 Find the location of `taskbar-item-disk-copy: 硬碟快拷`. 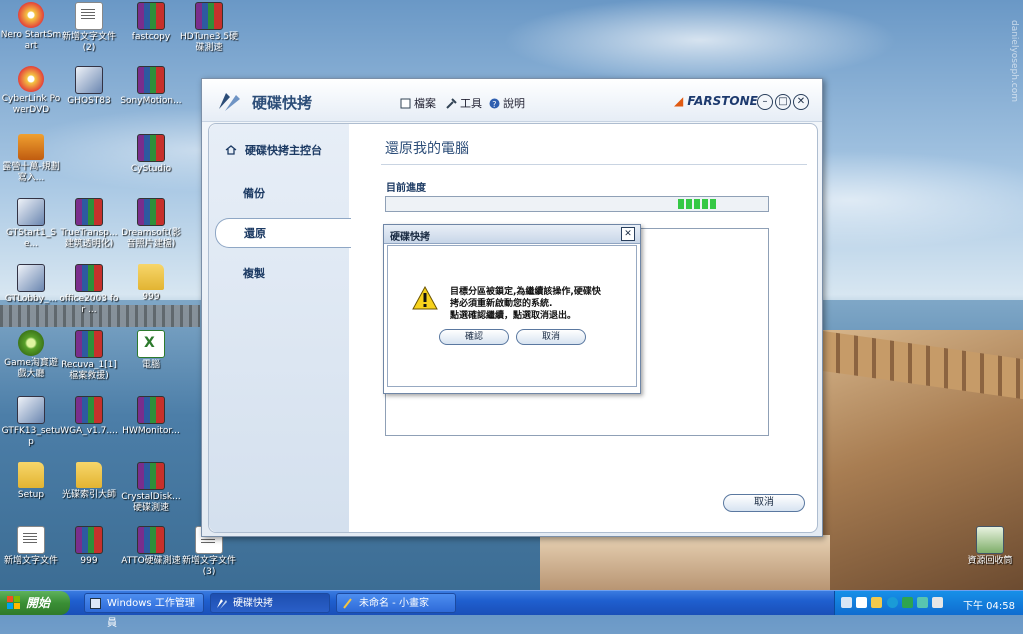

taskbar-item-disk-copy: 硬碟快拷 is located at coordinates (270, 603).